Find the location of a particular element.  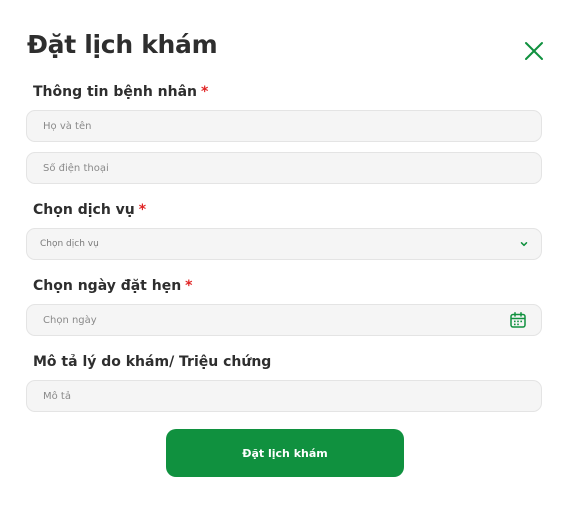

description-label-text: Mô tả lý do khám/ Triệu chứng is located at coordinates (152, 362).